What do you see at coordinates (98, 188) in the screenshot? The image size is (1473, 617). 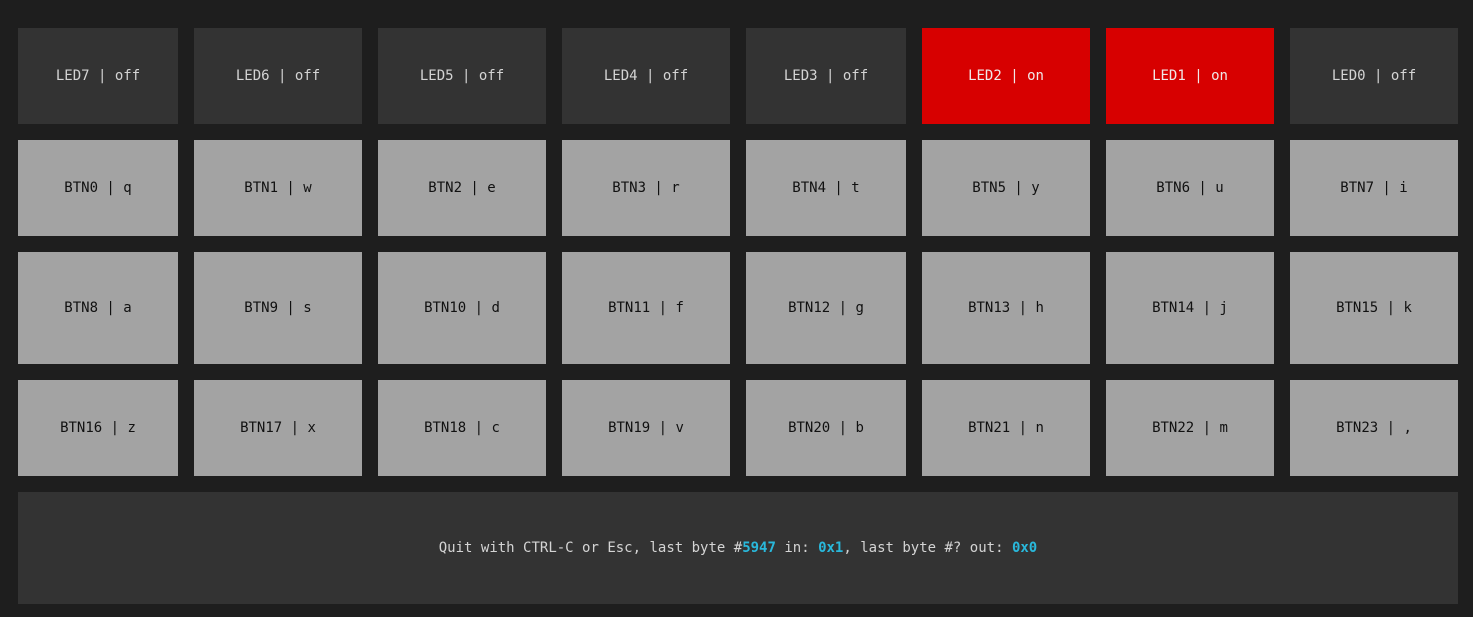 I see `btn-0-button: BTN0 | q` at bounding box center [98, 188].